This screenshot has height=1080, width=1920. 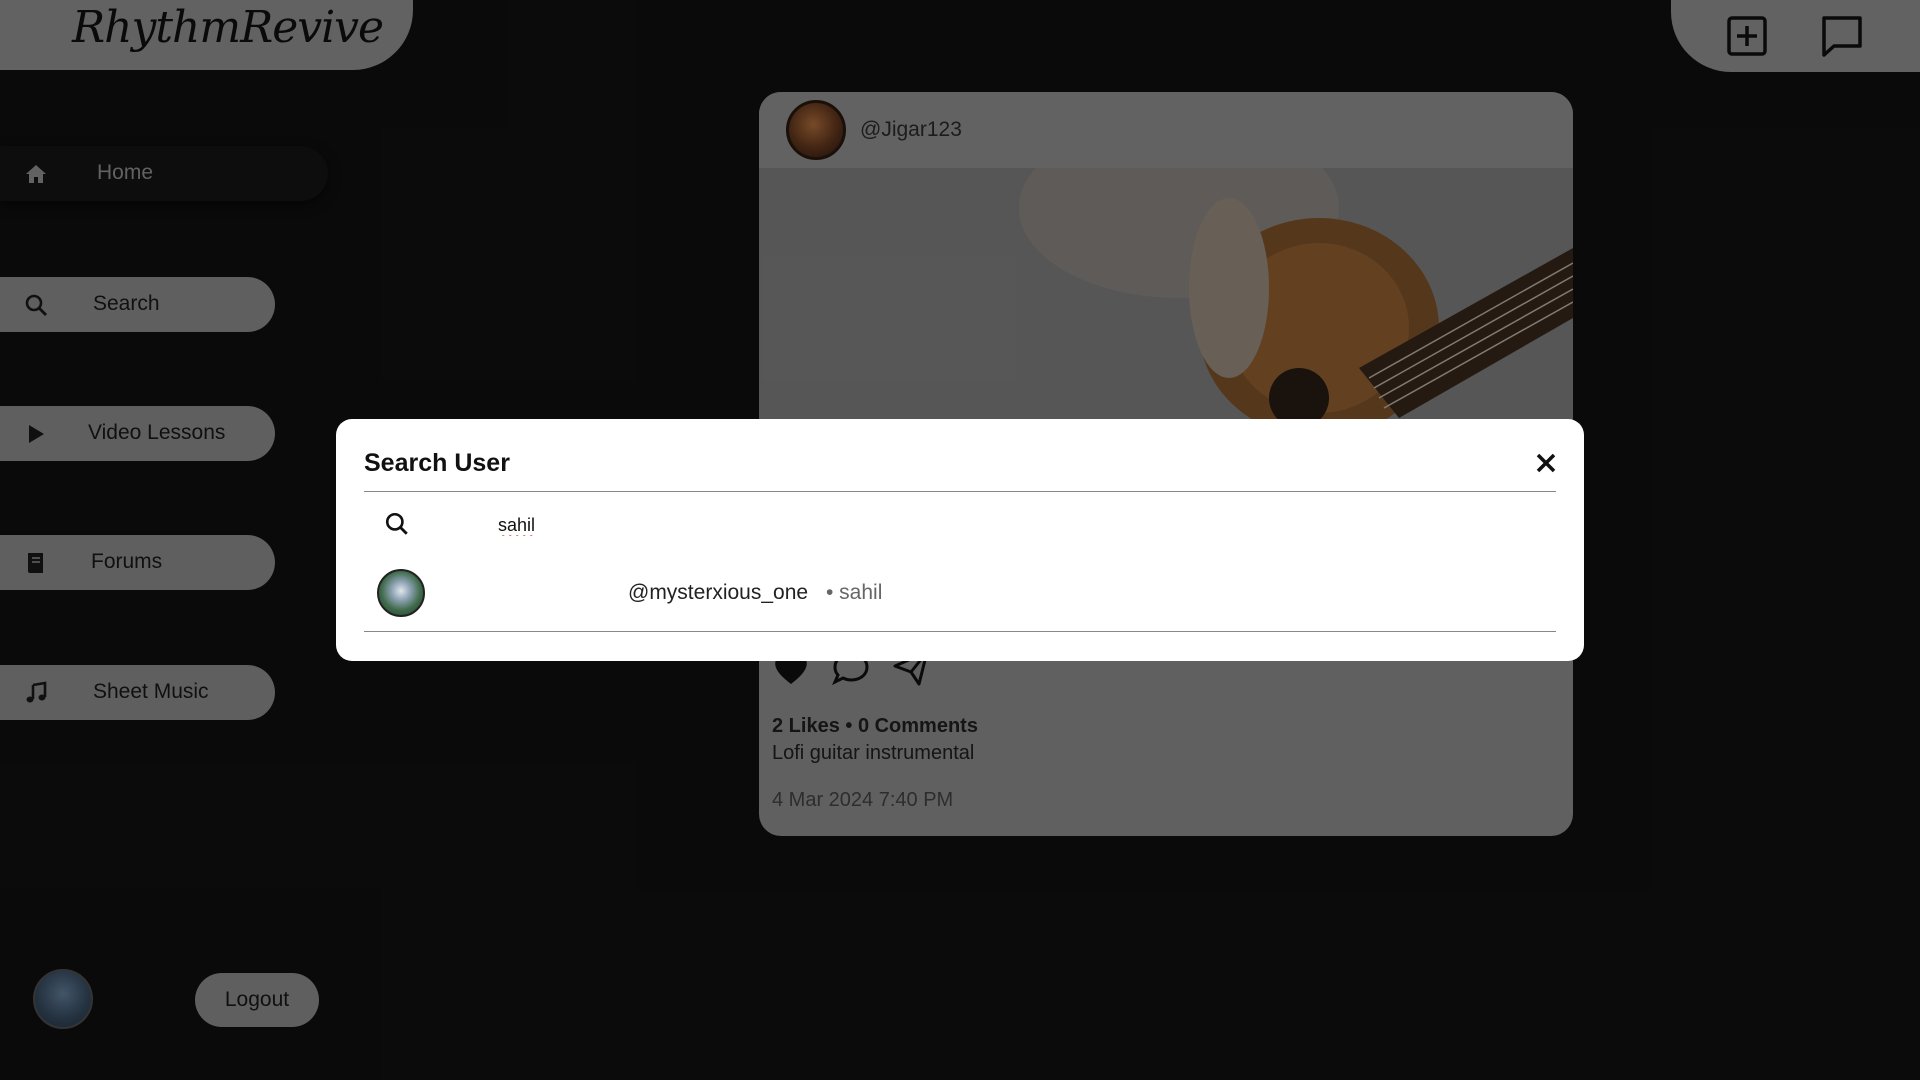 What do you see at coordinates (437, 463) in the screenshot?
I see `modal-title: Search User` at bounding box center [437, 463].